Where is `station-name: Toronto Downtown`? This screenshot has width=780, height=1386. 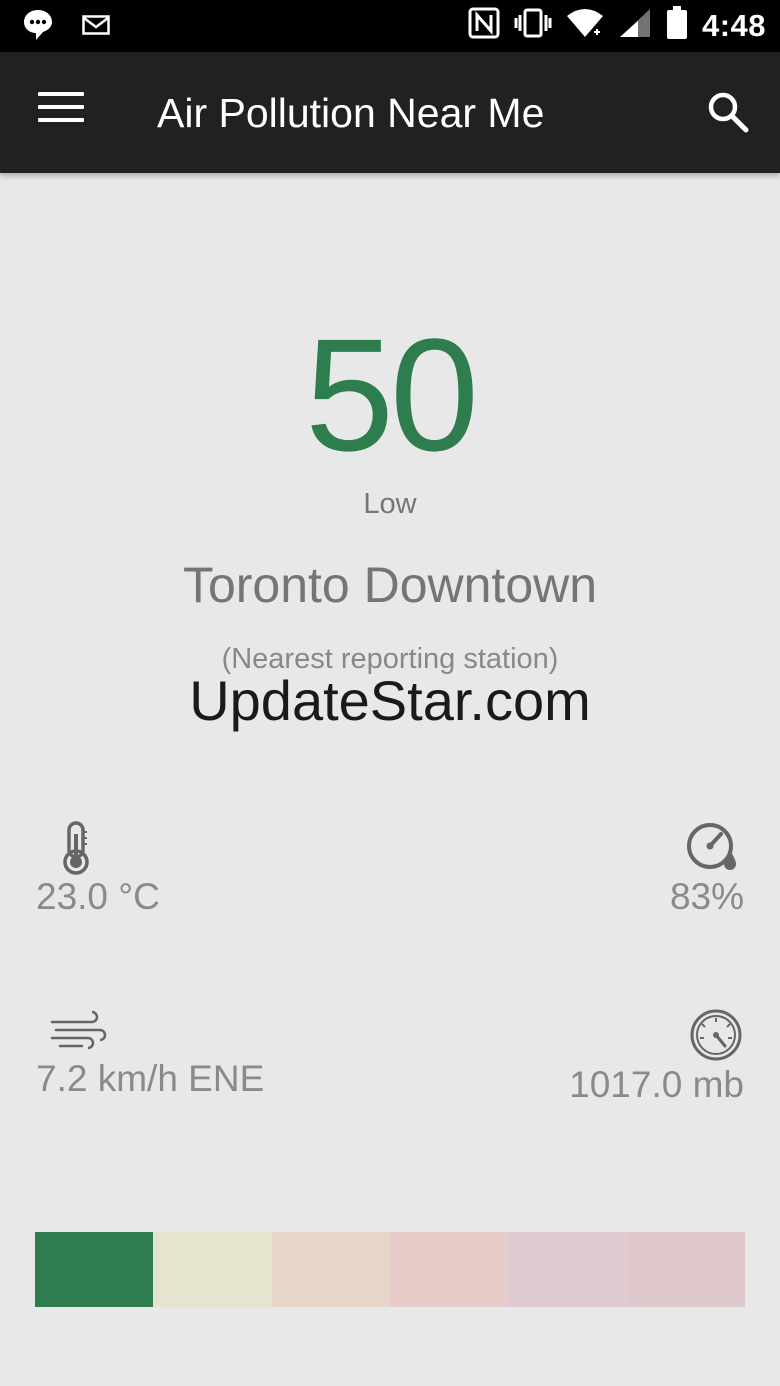 station-name: Toronto Downtown is located at coordinates (390, 585).